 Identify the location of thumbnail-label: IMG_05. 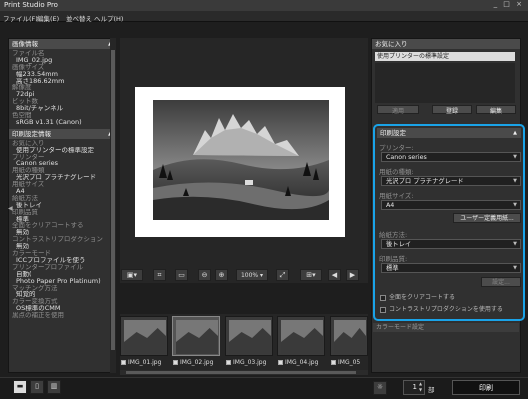
(345, 362).